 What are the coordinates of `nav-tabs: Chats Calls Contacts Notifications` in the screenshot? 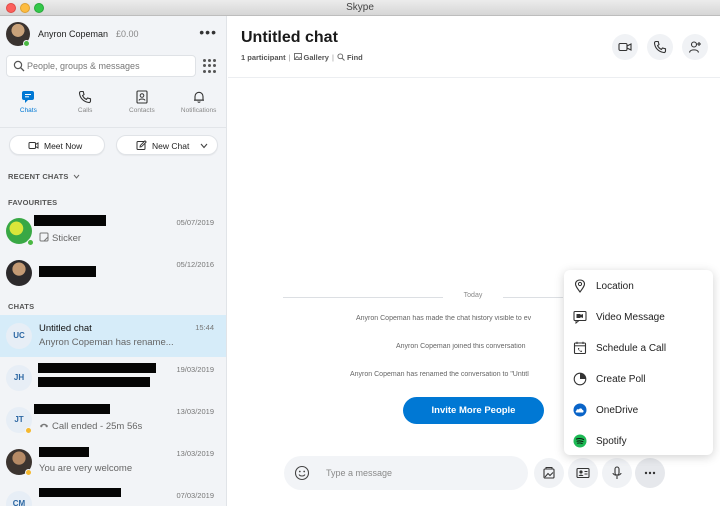 It's located at (113, 107).